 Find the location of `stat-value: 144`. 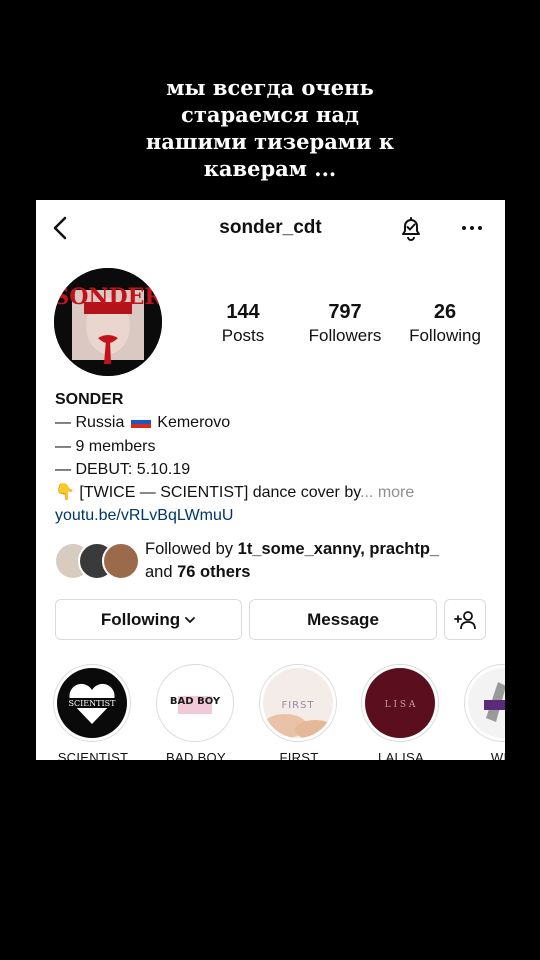

stat-value: 144 is located at coordinates (243, 312).